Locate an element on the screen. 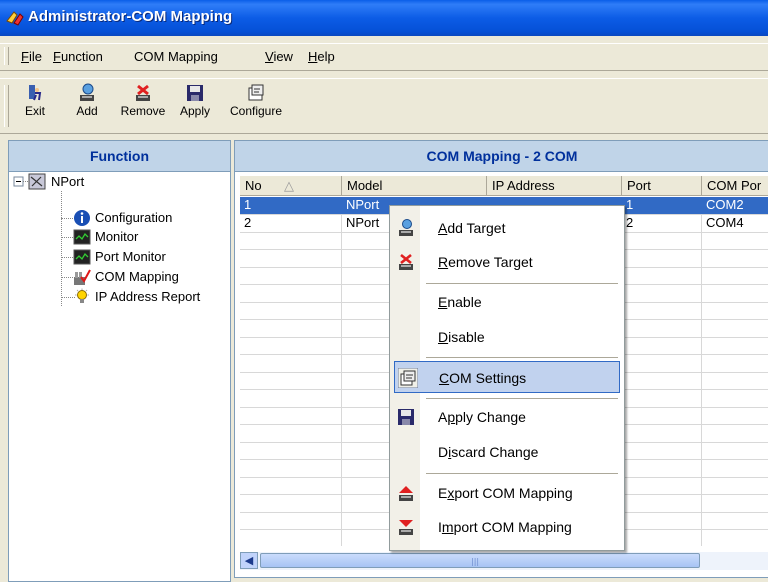  export-icon is located at coordinates (406, 493).